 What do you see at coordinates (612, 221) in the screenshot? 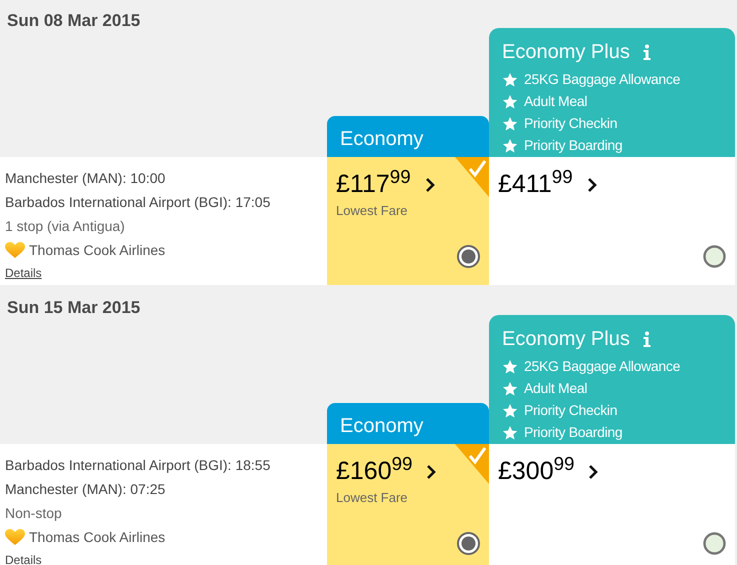
I see `fare-option: £411$^{99}$` at bounding box center [612, 221].